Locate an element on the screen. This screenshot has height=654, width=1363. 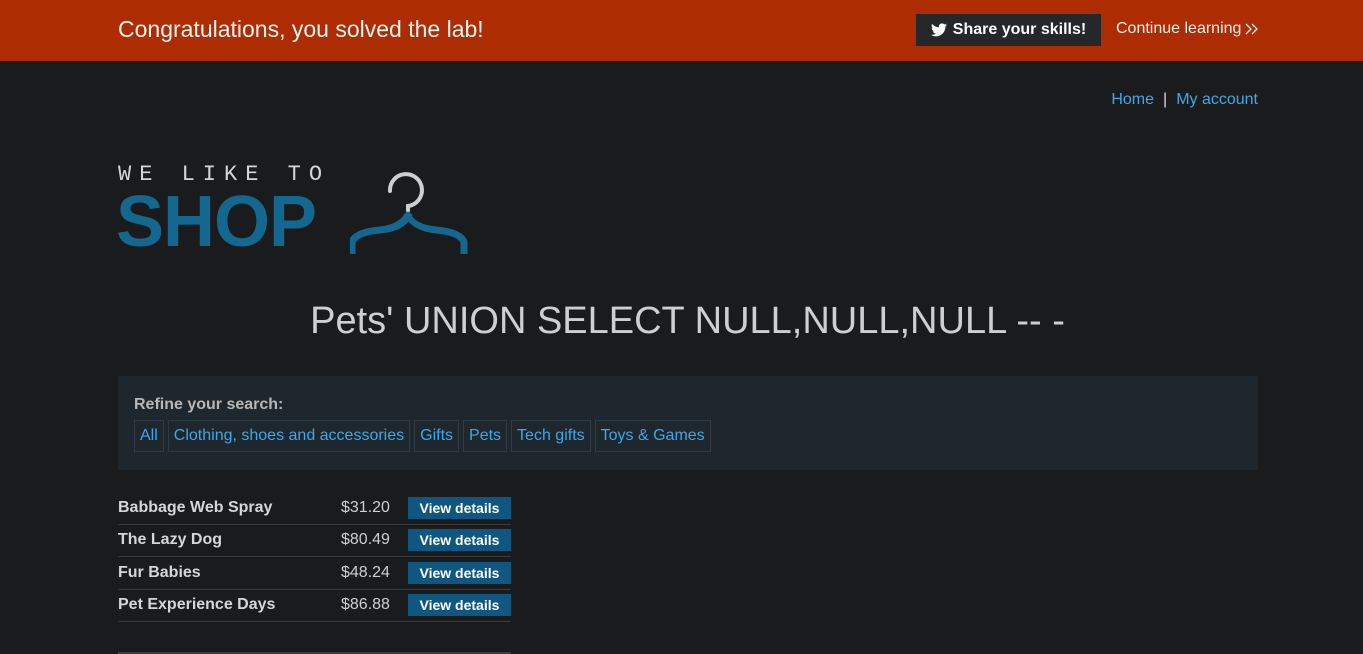
shop-logo: WE LIKE TO SHOP is located at coordinates (297, 210).